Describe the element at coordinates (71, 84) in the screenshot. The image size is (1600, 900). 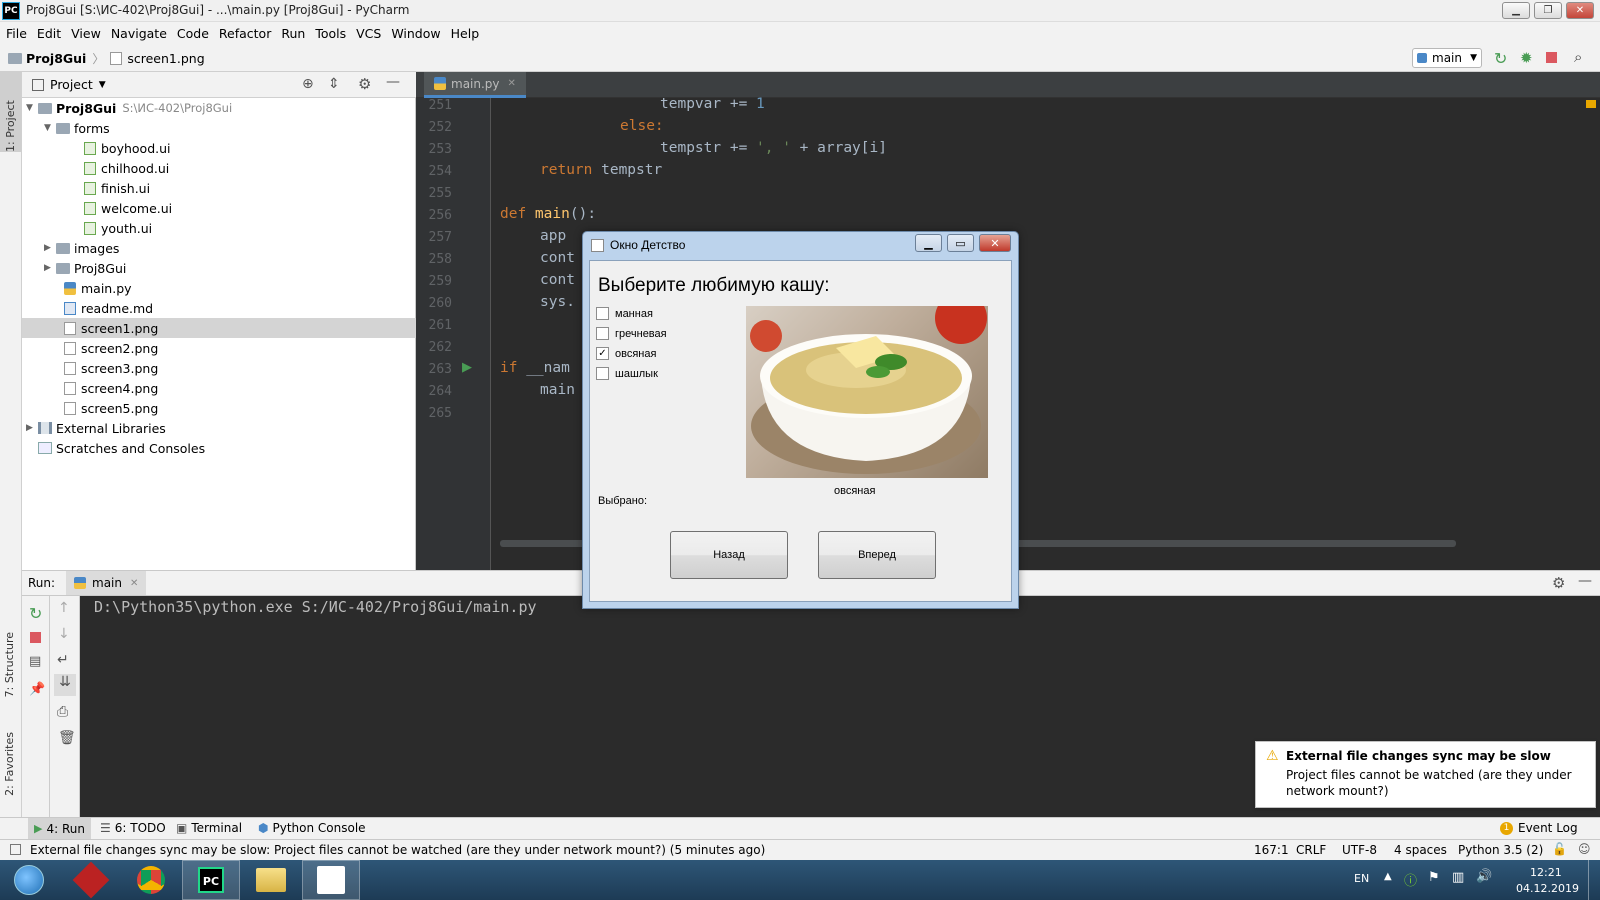
I see `project-panel-title: Project` at that location.